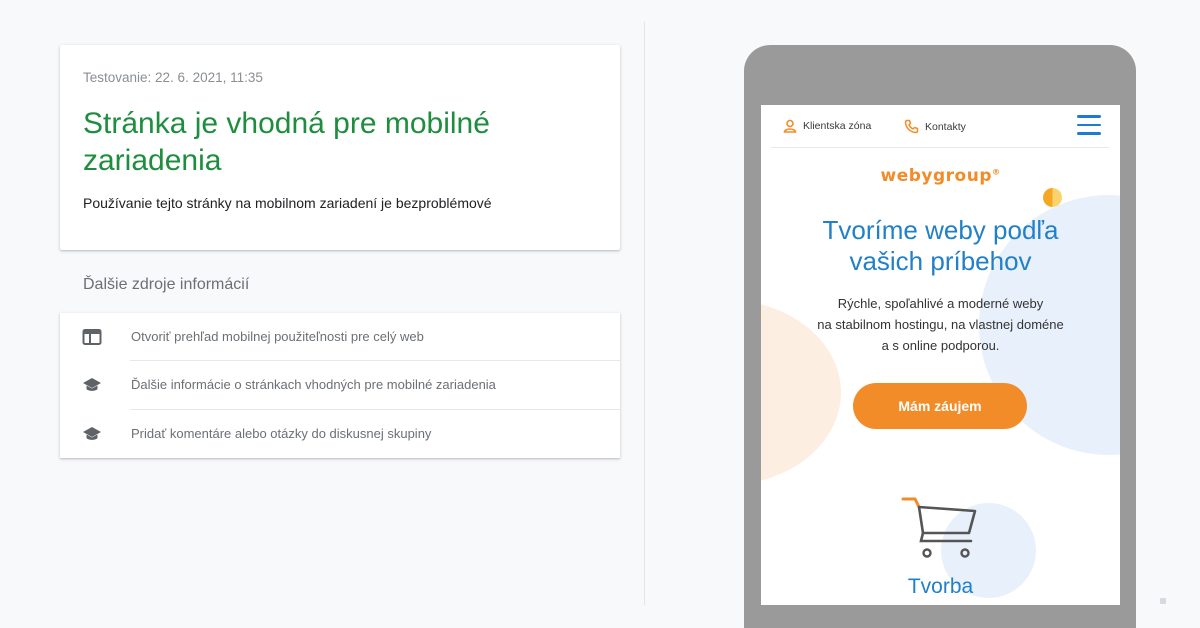 The width and height of the screenshot is (1200, 628). What do you see at coordinates (1089, 125) in the screenshot?
I see `hamburger-menu-icon` at bounding box center [1089, 125].